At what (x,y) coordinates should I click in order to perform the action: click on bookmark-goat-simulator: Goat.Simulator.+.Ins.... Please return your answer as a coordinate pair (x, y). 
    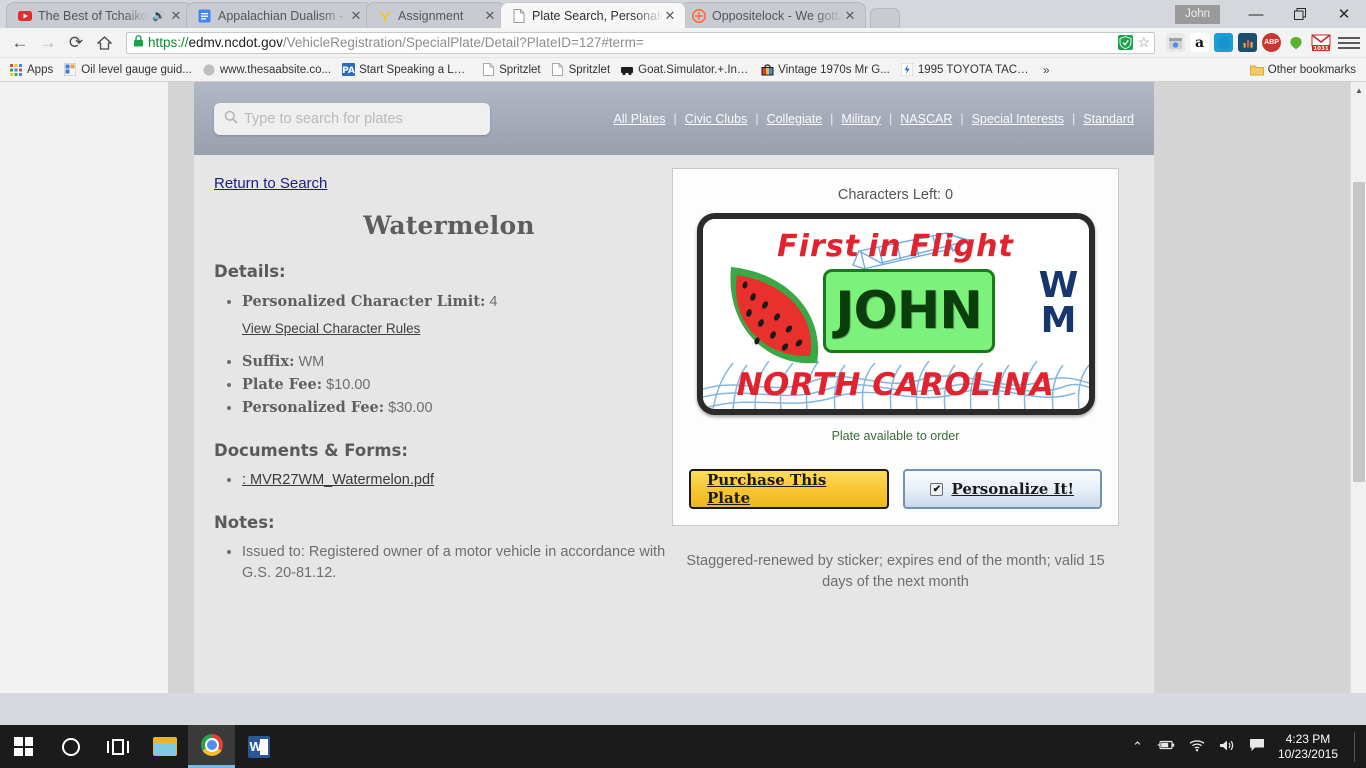
    Looking at the image, I should click on (685, 70).